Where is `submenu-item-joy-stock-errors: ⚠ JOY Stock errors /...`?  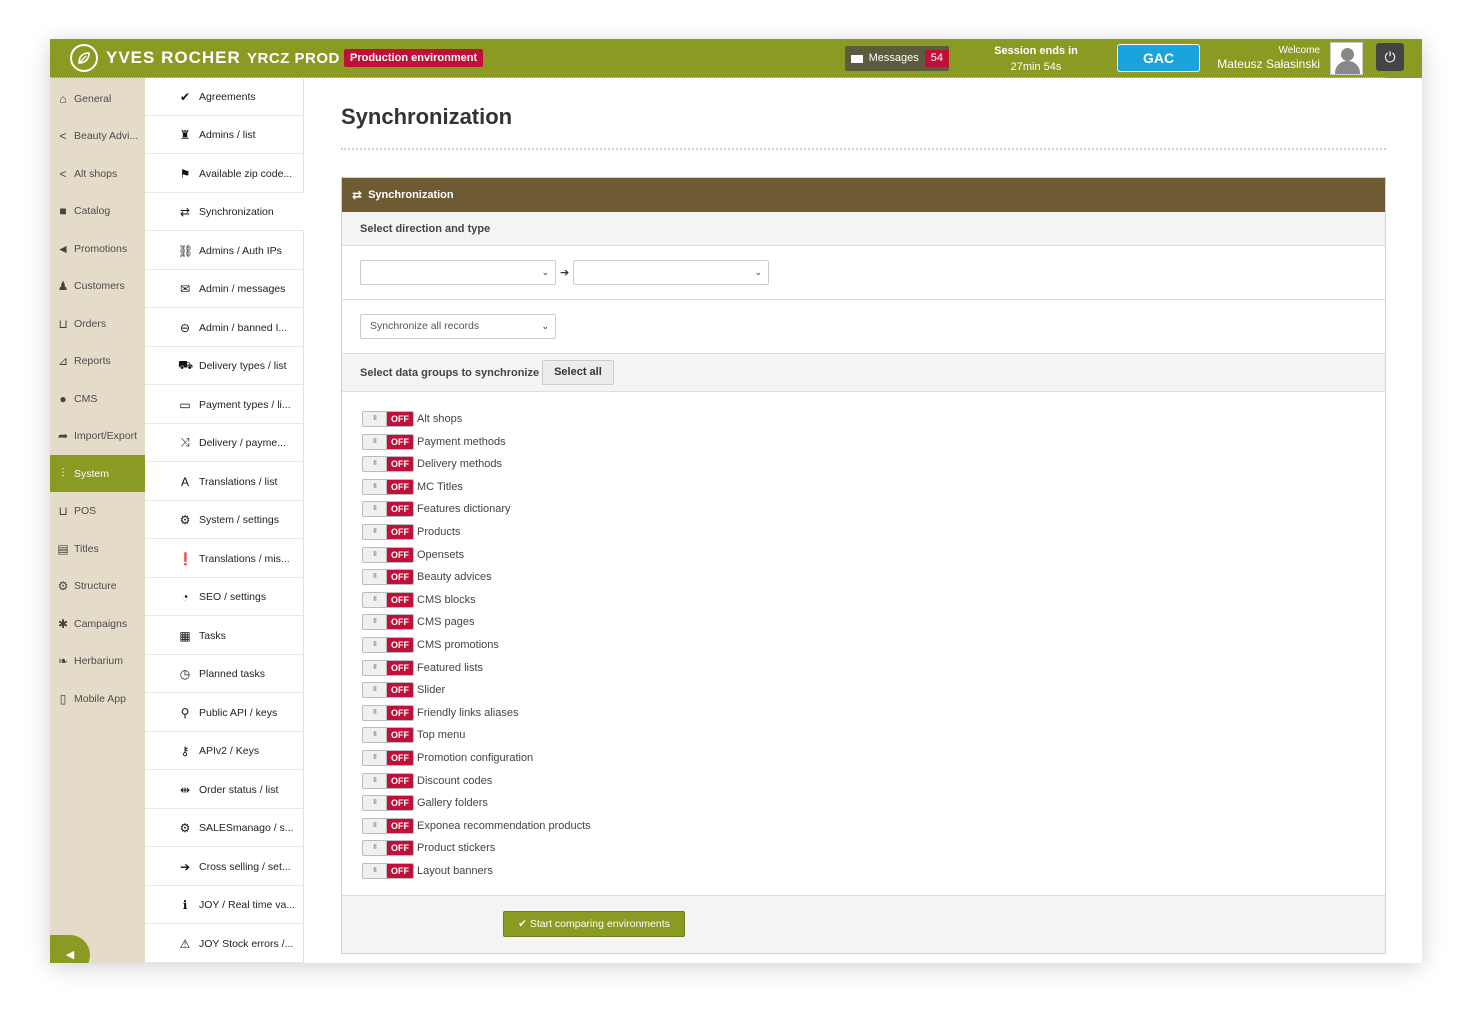 submenu-item-joy-stock-errors: ⚠ JOY Stock errors /... is located at coordinates (224, 944).